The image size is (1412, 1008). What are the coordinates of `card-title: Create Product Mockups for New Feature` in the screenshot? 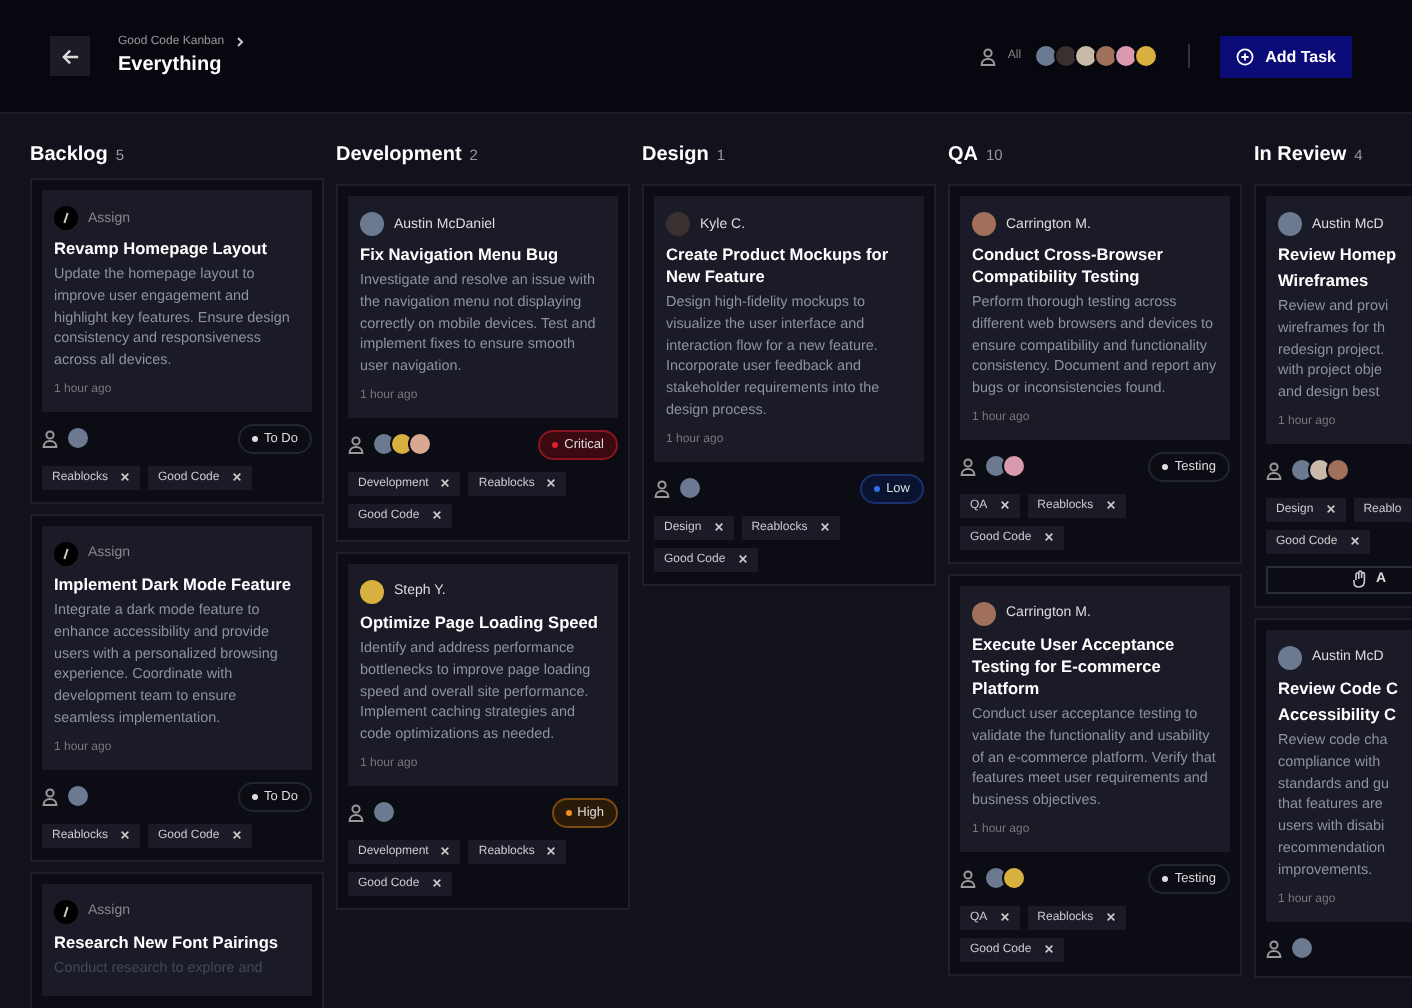 It's located at (778, 266).